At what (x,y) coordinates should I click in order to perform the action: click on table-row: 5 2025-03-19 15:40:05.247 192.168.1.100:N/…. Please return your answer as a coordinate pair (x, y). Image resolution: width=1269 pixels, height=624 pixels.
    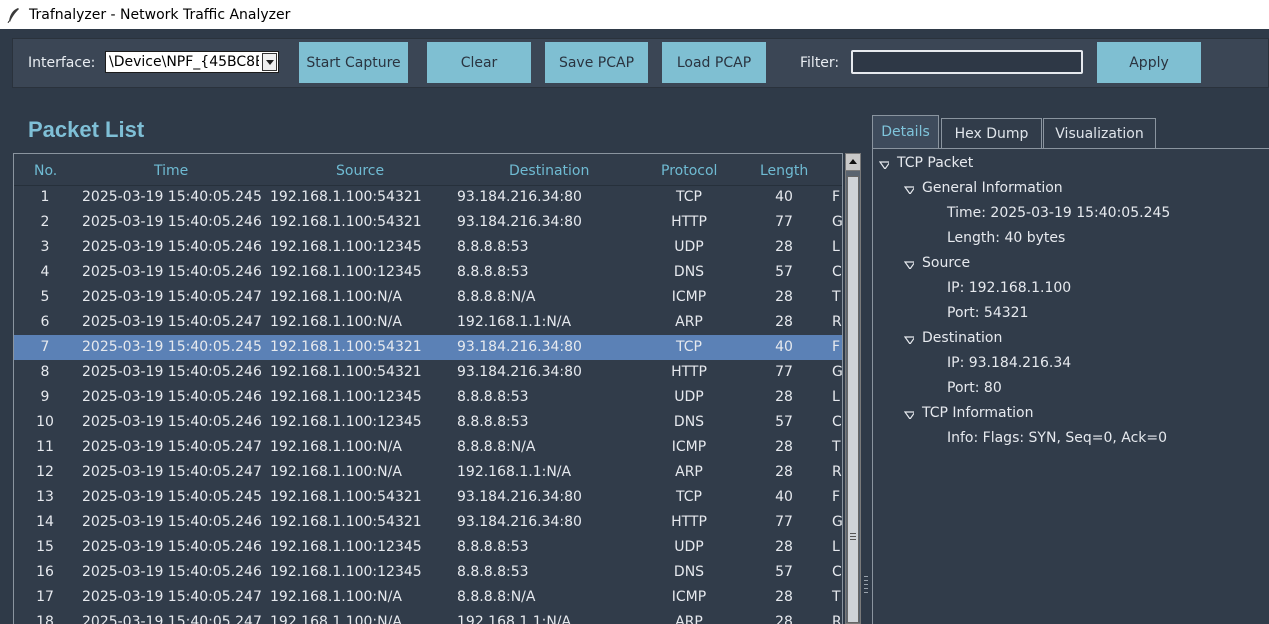
    Looking at the image, I should click on (428, 297).